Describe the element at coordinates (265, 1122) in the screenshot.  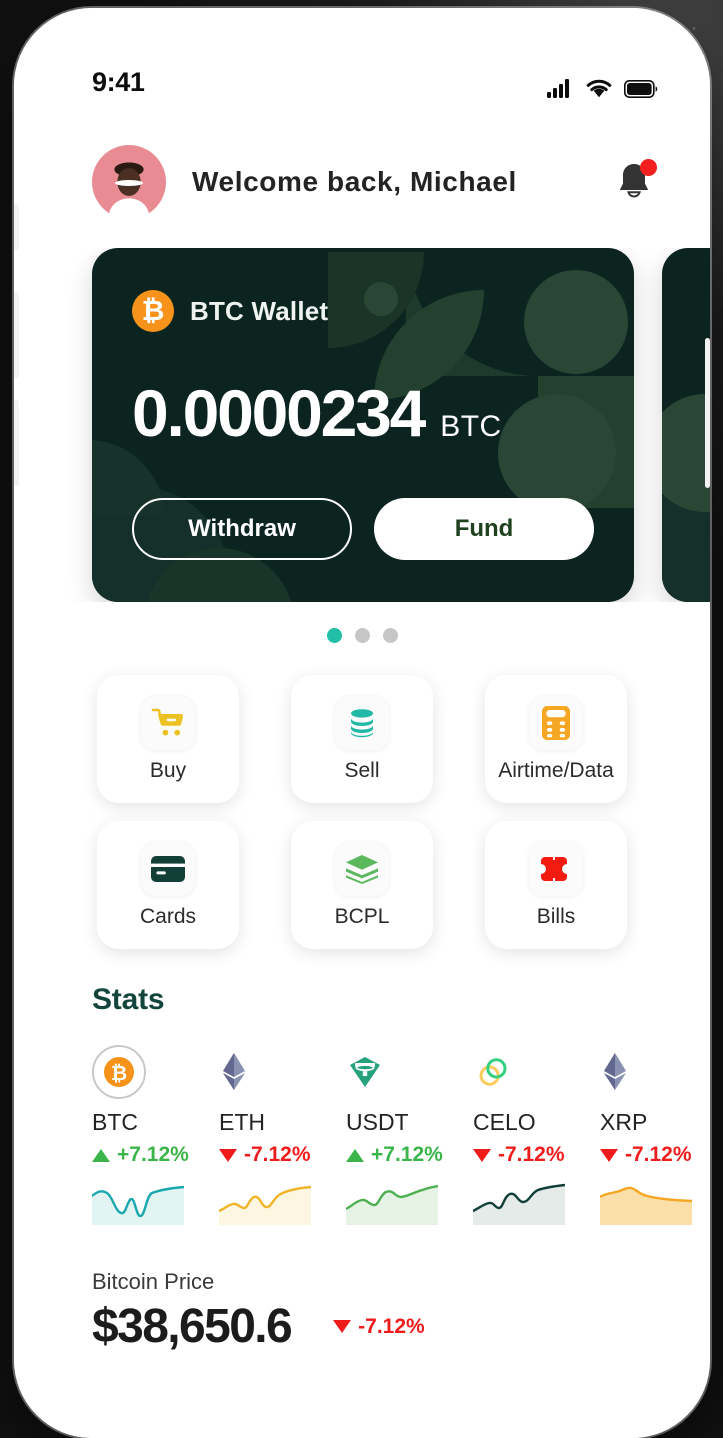
I see `coin-ticker: ETH` at that location.